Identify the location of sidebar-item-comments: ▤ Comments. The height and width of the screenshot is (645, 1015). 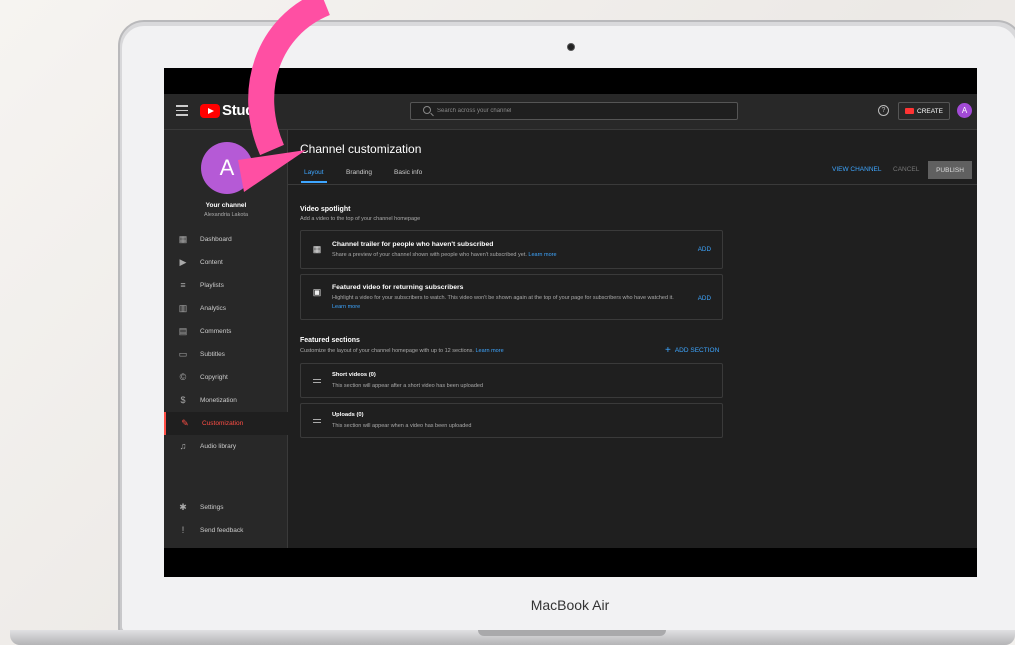
(226, 331).